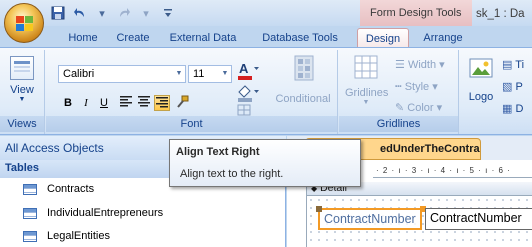 This screenshot has height=247, width=532. I want to click on form-view-icon, so click(22, 68).